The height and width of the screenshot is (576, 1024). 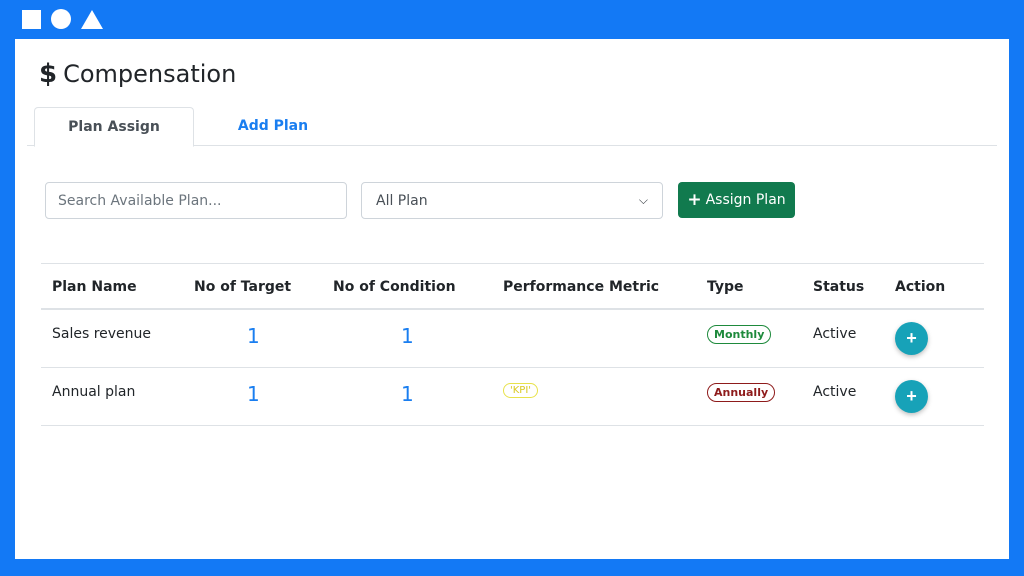 What do you see at coordinates (102, 334) in the screenshot?
I see `plan-name-cell: Sales revenue` at bounding box center [102, 334].